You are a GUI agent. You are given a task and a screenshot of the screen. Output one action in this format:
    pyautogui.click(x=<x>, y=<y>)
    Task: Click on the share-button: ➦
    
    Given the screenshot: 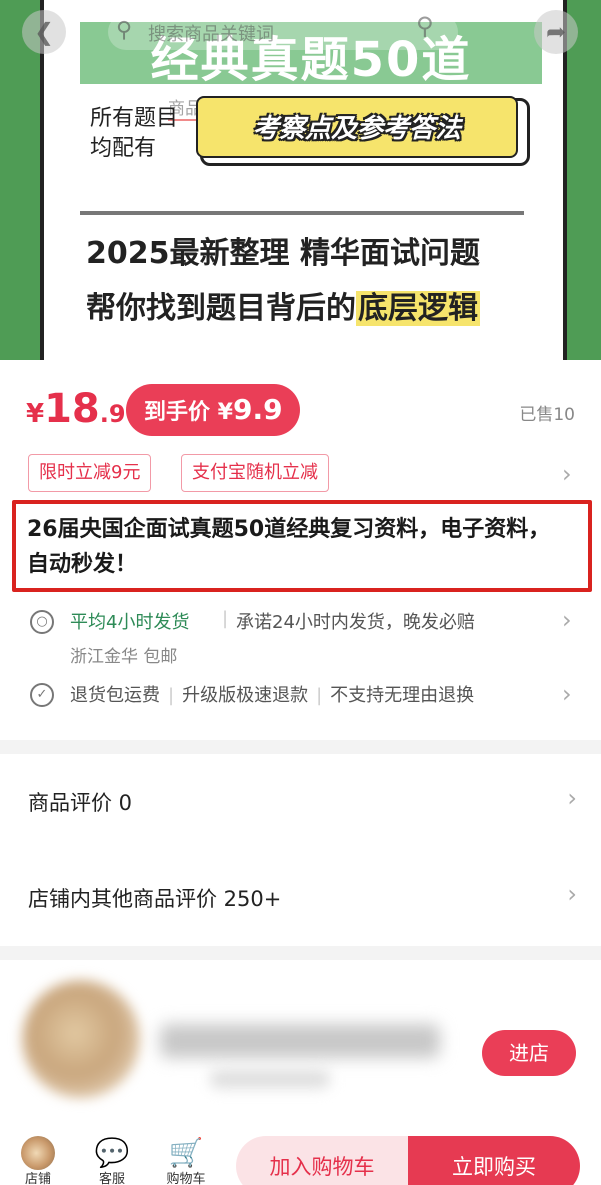 What is the action you would take?
    pyautogui.click(x=556, y=32)
    